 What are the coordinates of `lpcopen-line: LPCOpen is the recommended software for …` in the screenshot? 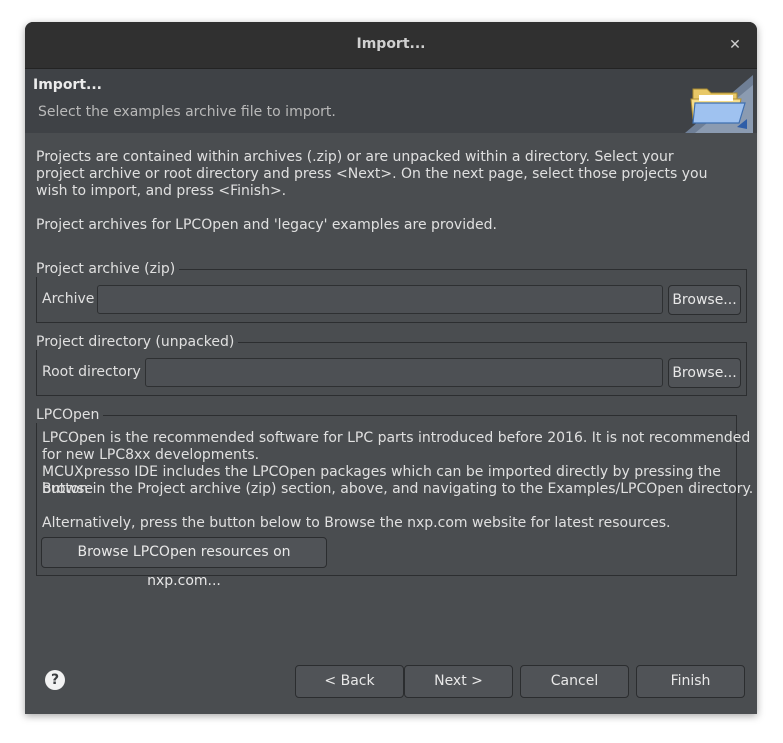 It's located at (396, 438).